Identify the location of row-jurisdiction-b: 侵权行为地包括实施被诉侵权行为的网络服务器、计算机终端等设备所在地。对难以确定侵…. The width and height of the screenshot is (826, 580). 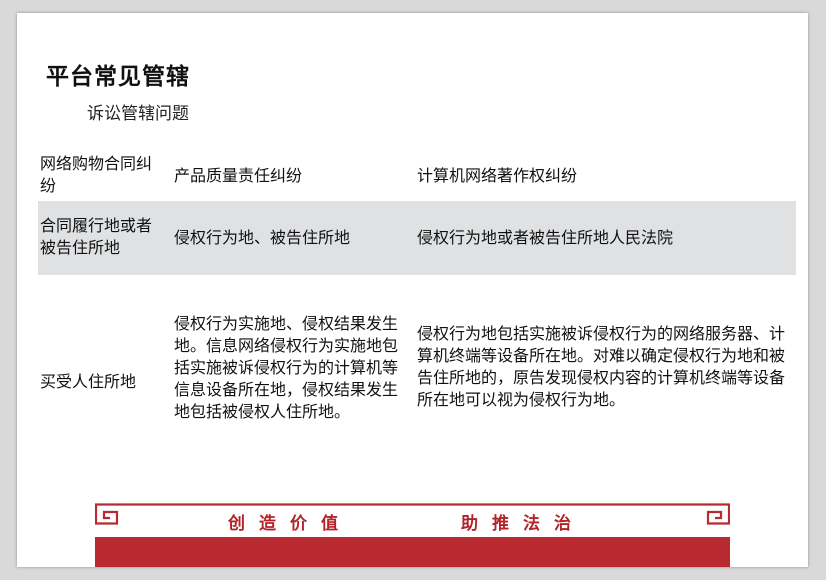
(601, 366).